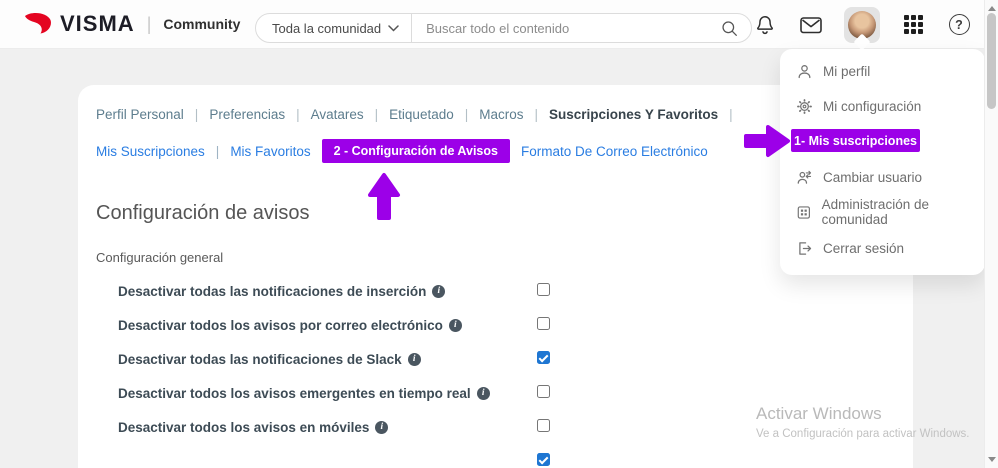  I want to click on brand-logo: VISMA | Community, so click(132, 24).